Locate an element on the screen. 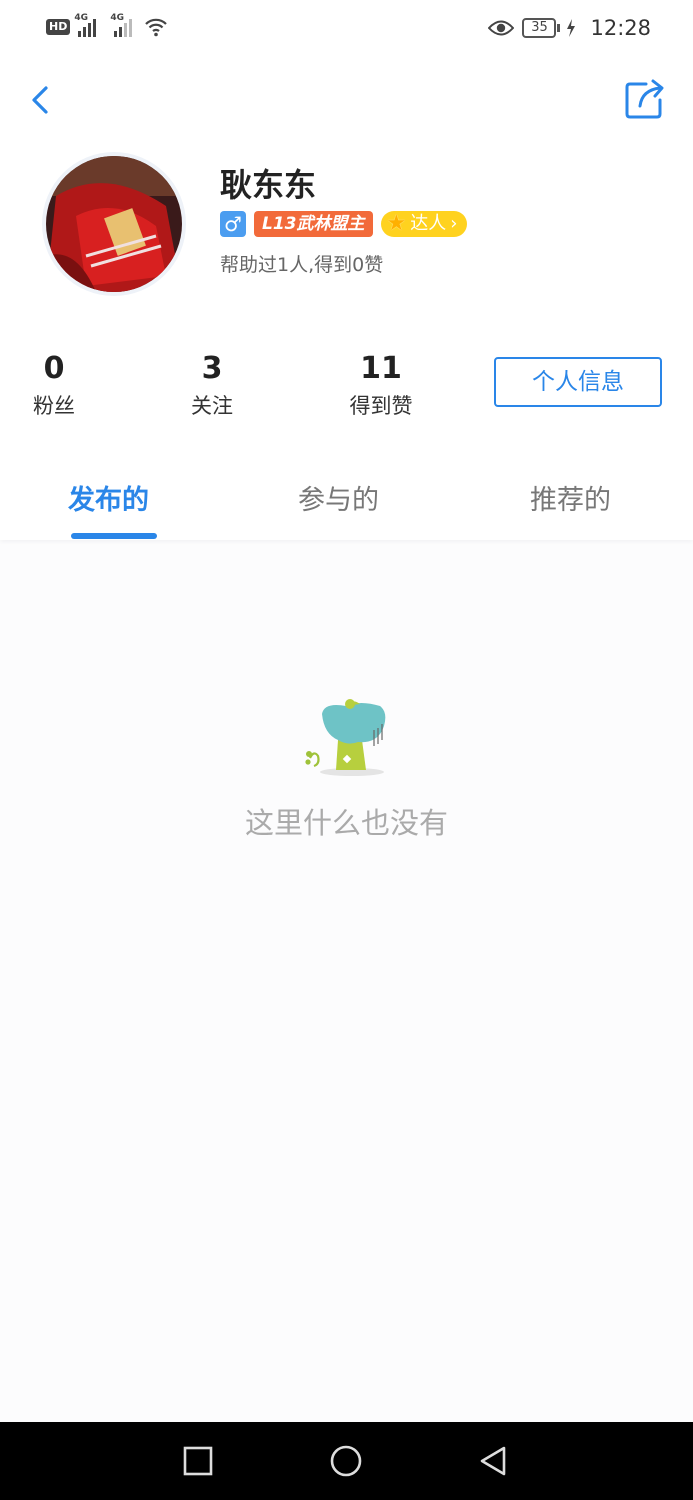 The width and height of the screenshot is (693, 1500). tab-recommended: 推荐的 is located at coordinates (570, 497).